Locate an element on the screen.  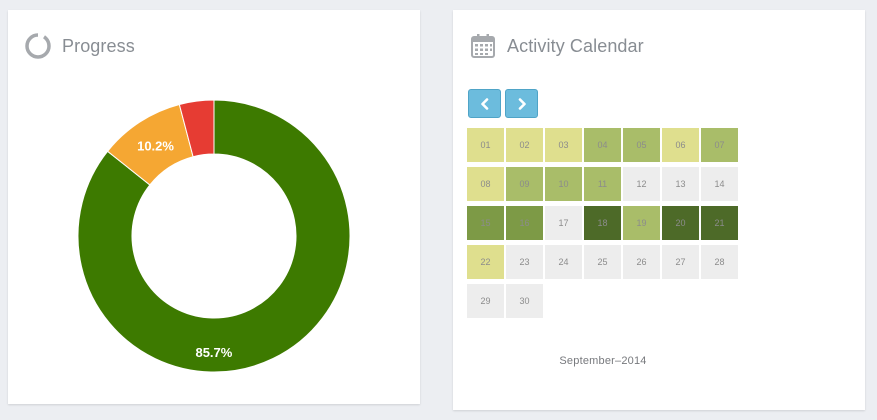
calendar-day: 26 is located at coordinates (641, 262).